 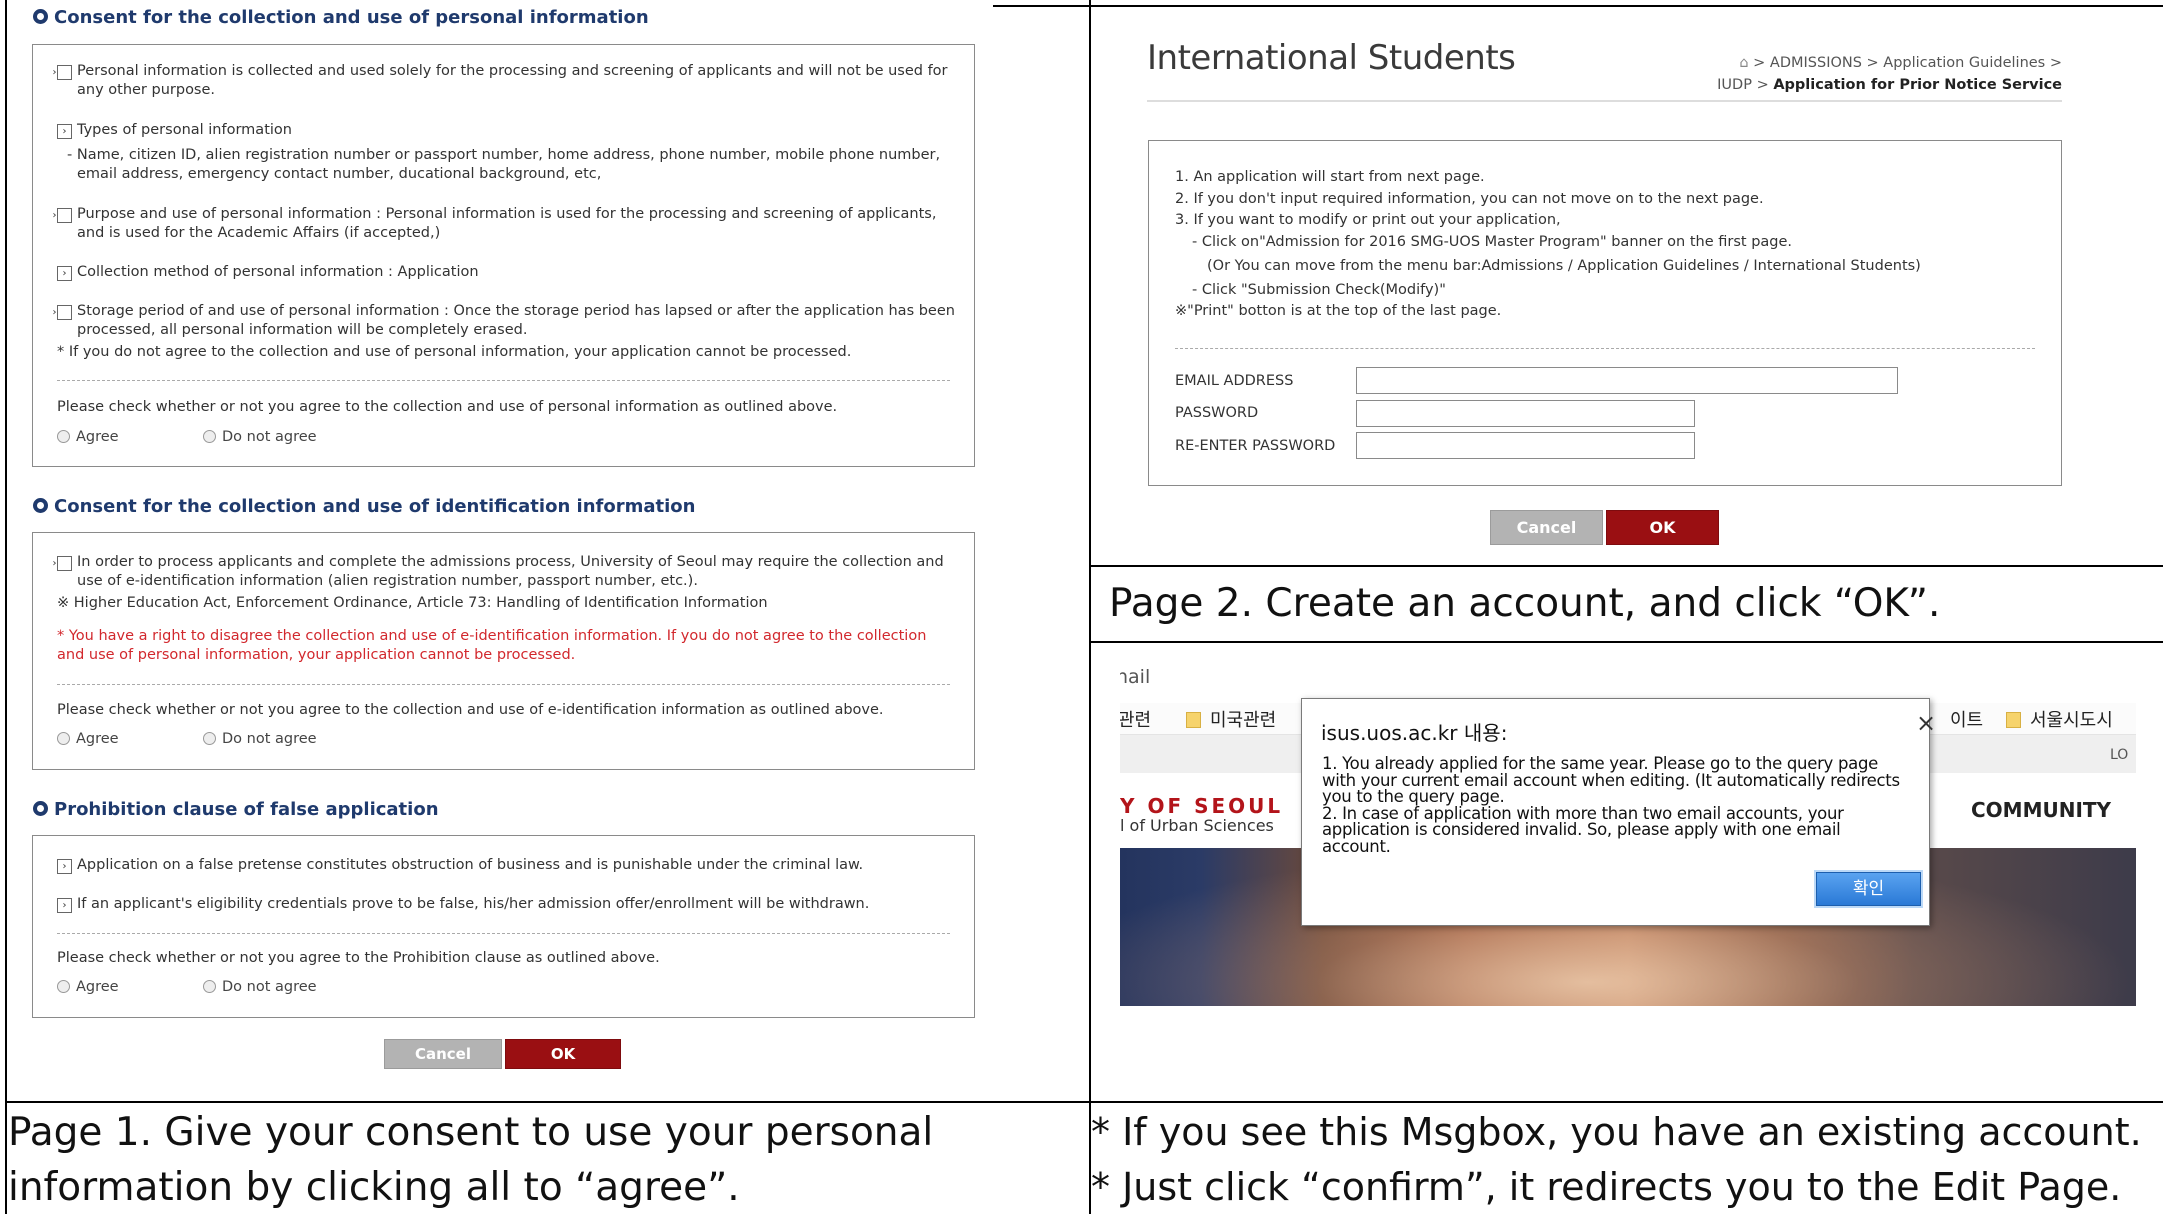 I want to click on frame-left, so click(x=6, y=607).